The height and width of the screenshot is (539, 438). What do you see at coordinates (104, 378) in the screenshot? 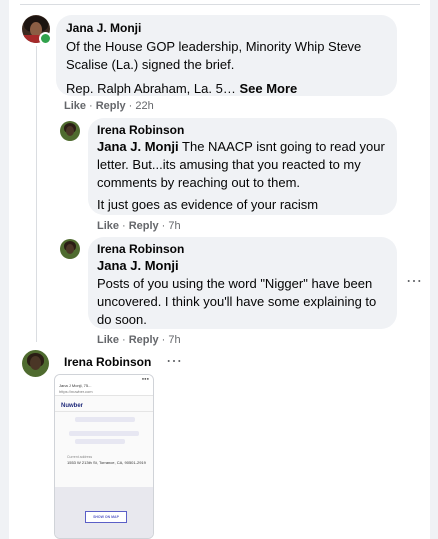
I see `phone-status-bar: ●●●` at bounding box center [104, 378].